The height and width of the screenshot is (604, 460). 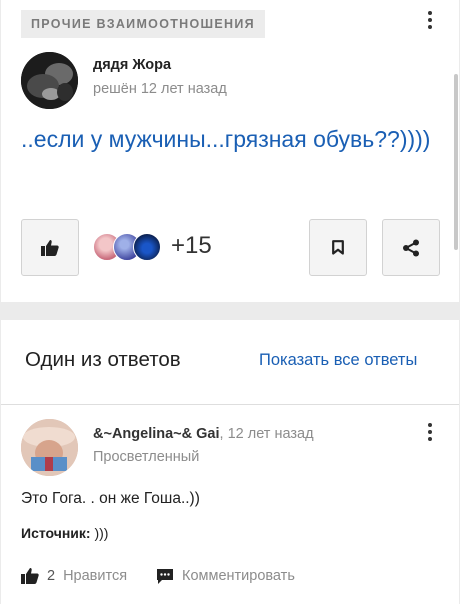 I want to click on like-button, so click(x=50, y=247).